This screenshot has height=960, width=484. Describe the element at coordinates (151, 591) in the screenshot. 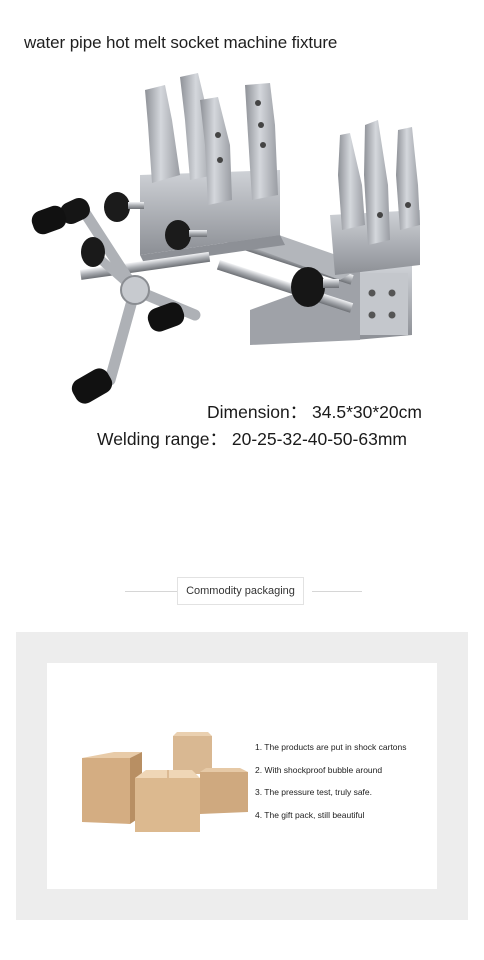

I see `divider-left` at that location.